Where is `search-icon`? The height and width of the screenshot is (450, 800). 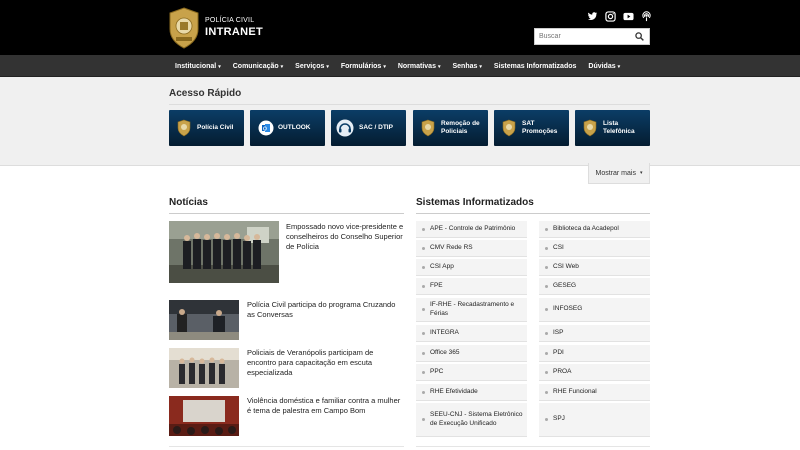
search-icon is located at coordinates (639, 36).